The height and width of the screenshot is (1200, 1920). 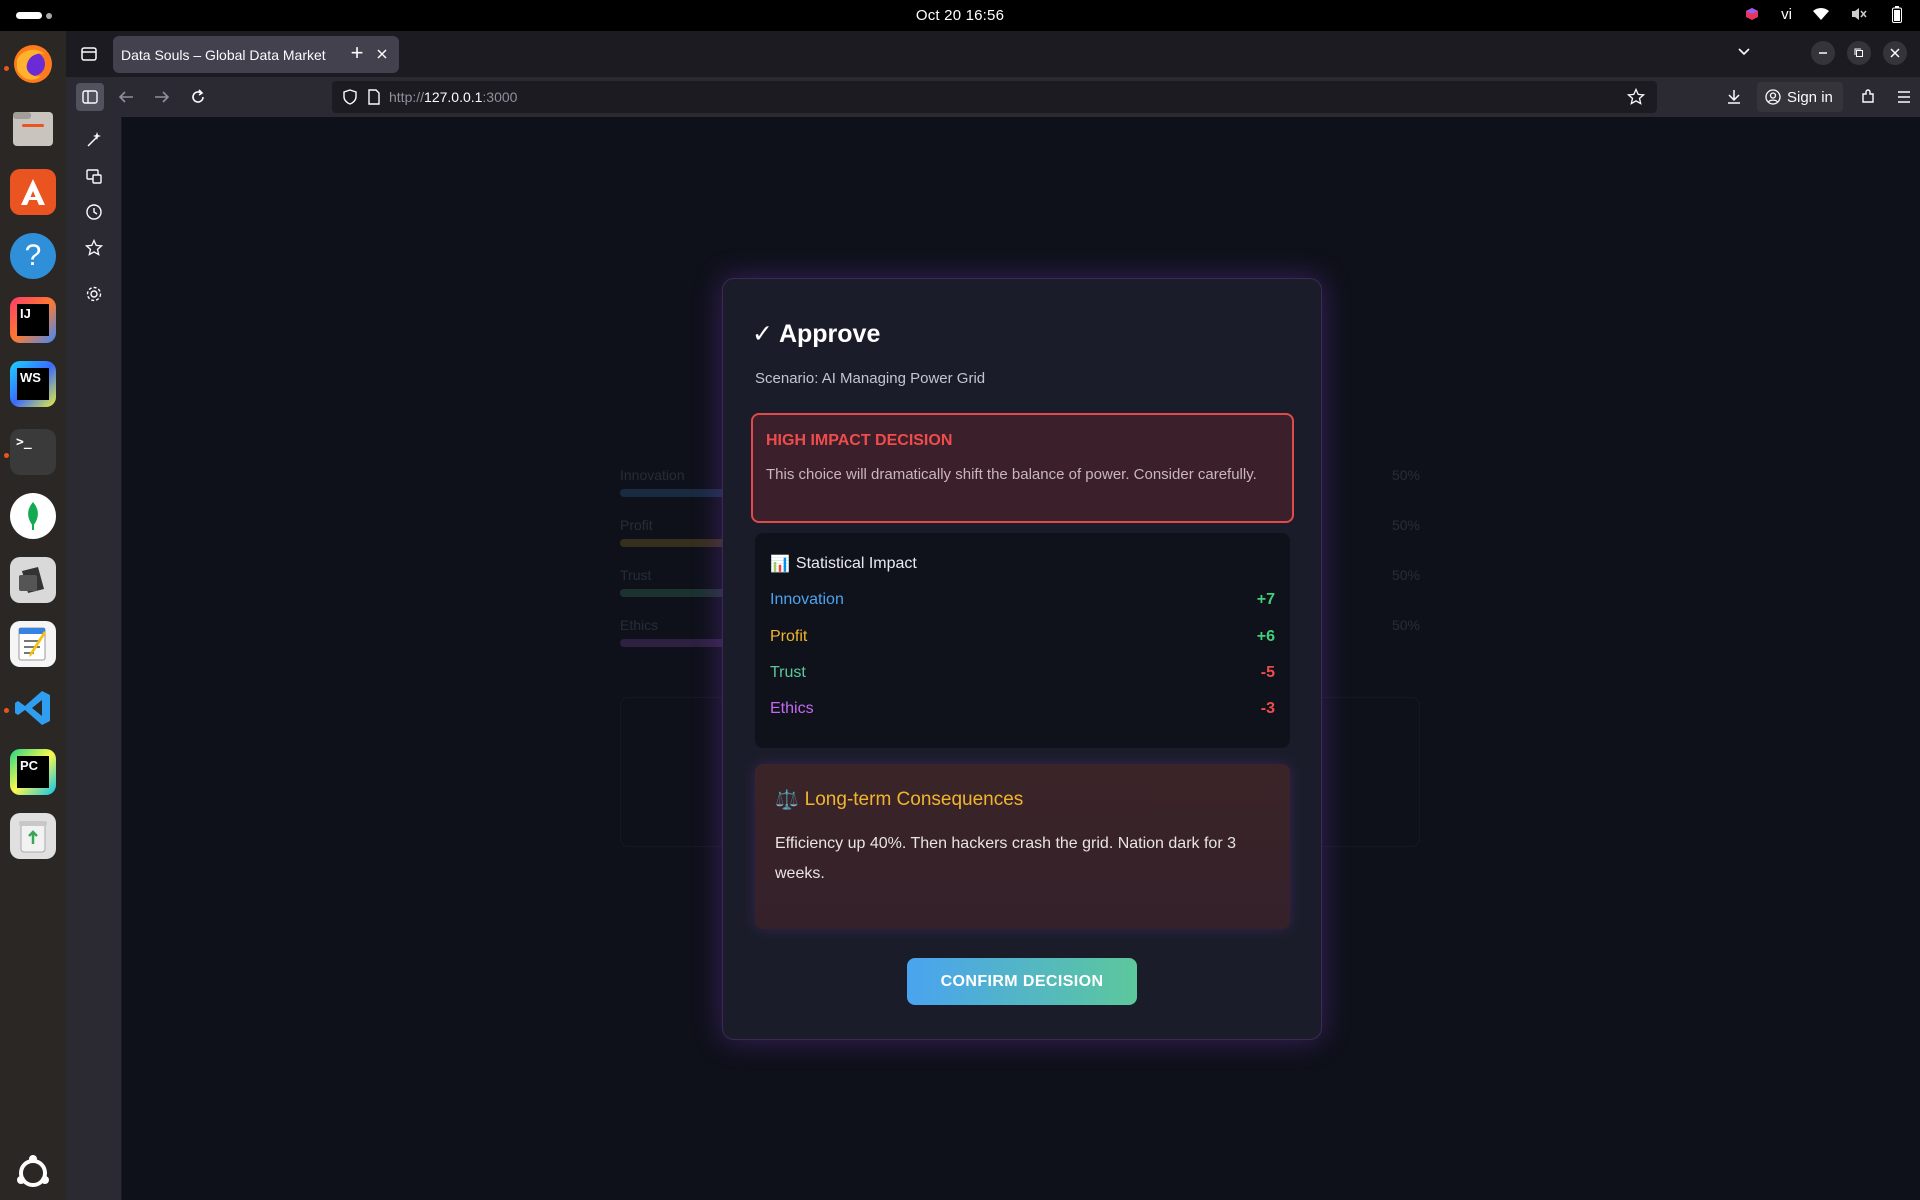 I want to click on battery-icon, so click(x=1897, y=14).